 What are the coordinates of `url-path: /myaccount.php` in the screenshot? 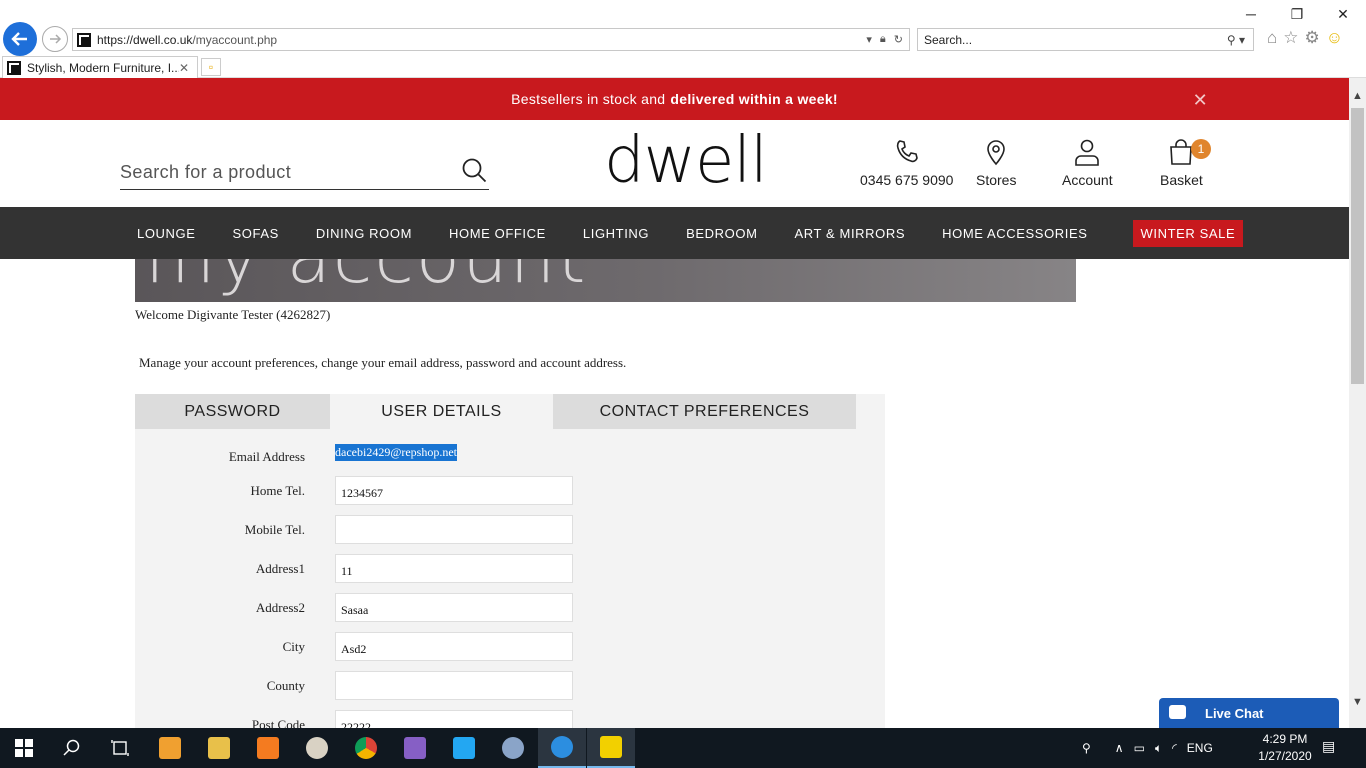 It's located at (235, 39).